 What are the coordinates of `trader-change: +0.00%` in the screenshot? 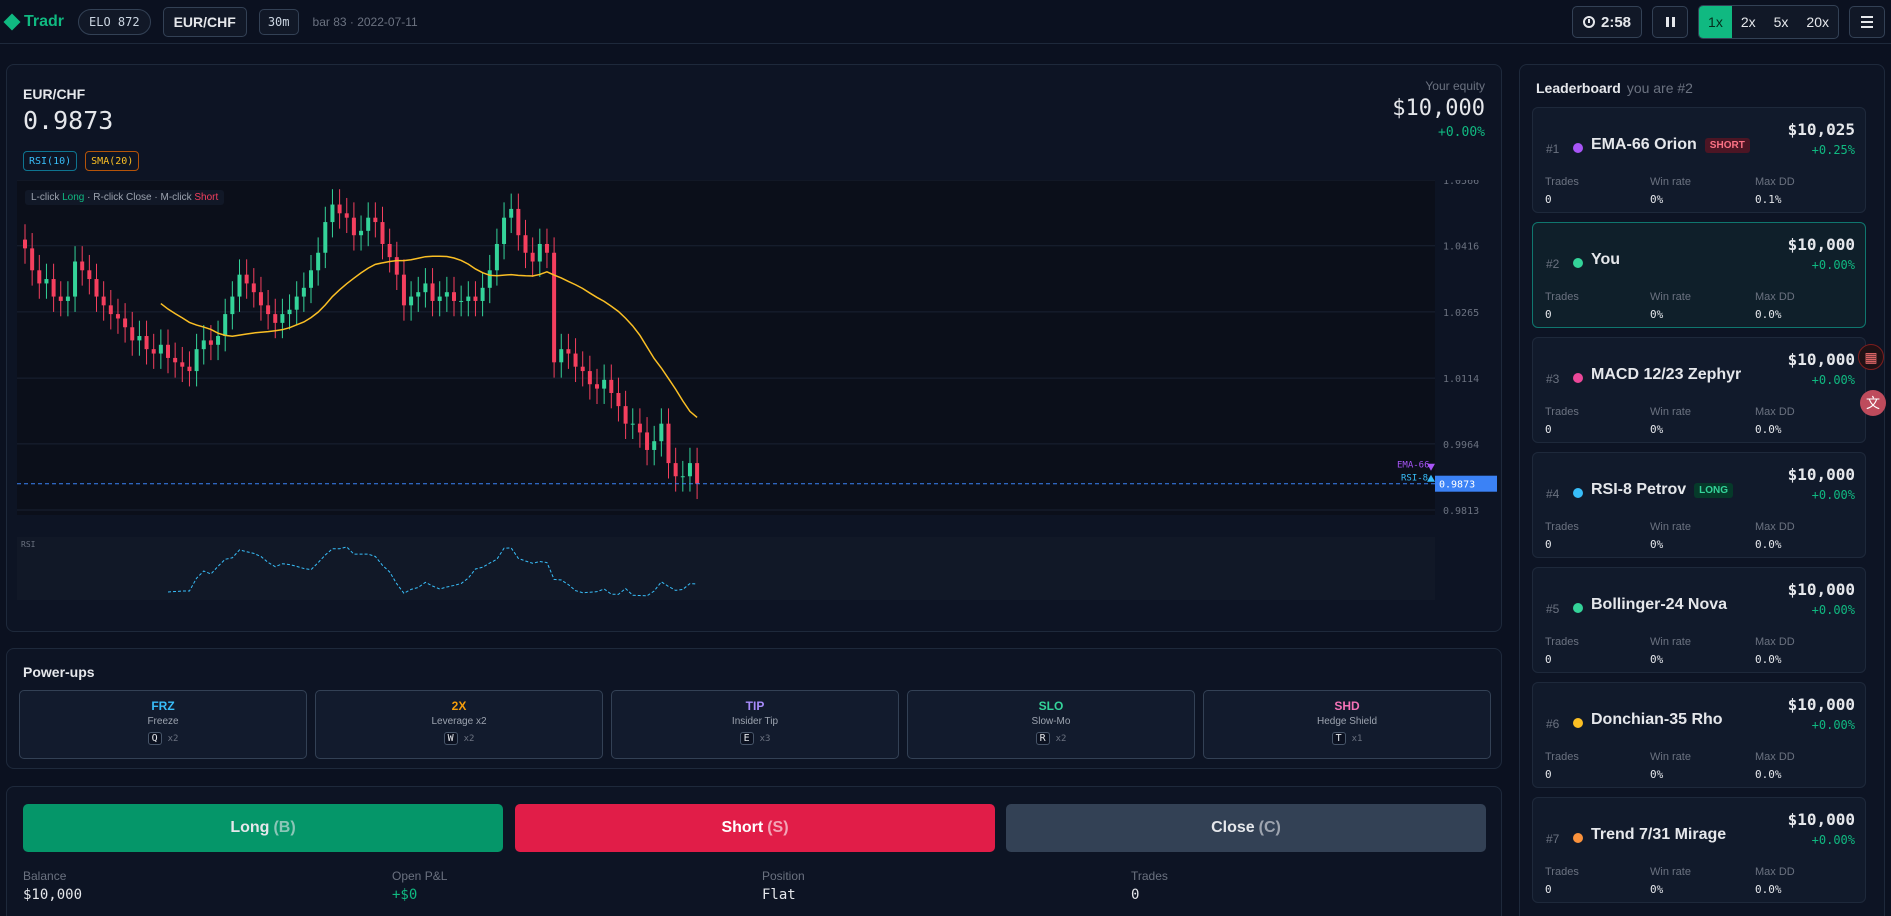 It's located at (1833, 840).